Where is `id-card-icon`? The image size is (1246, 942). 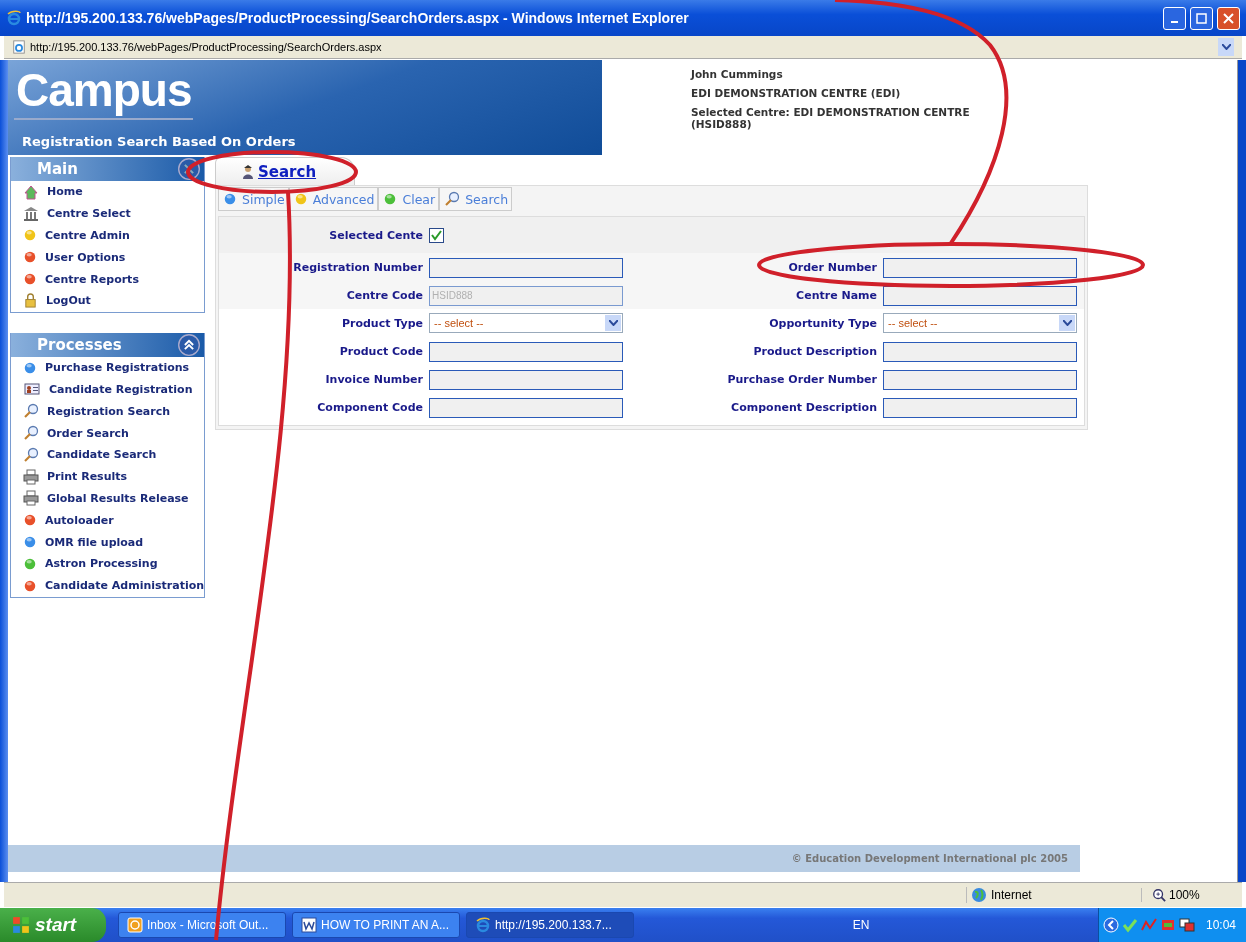
id-card-icon is located at coordinates (32, 389).